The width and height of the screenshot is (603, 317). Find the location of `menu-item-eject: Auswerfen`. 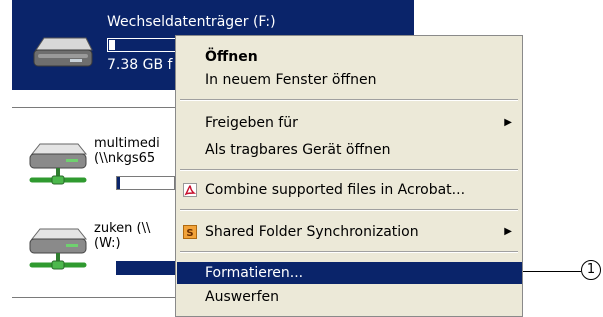

menu-item-eject: Auswerfen is located at coordinates (349, 297).